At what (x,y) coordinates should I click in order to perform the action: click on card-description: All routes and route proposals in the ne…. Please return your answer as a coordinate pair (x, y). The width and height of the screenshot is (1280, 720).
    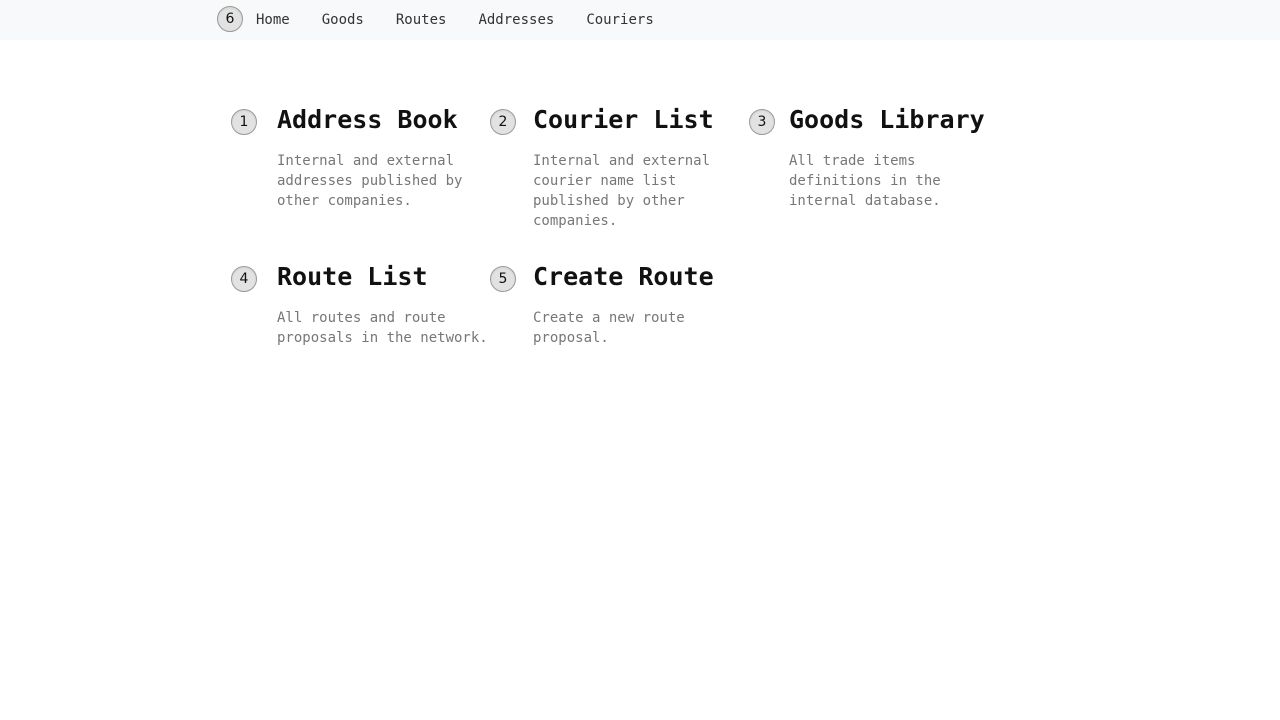
    Looking at the image, I should click on (382, 328).